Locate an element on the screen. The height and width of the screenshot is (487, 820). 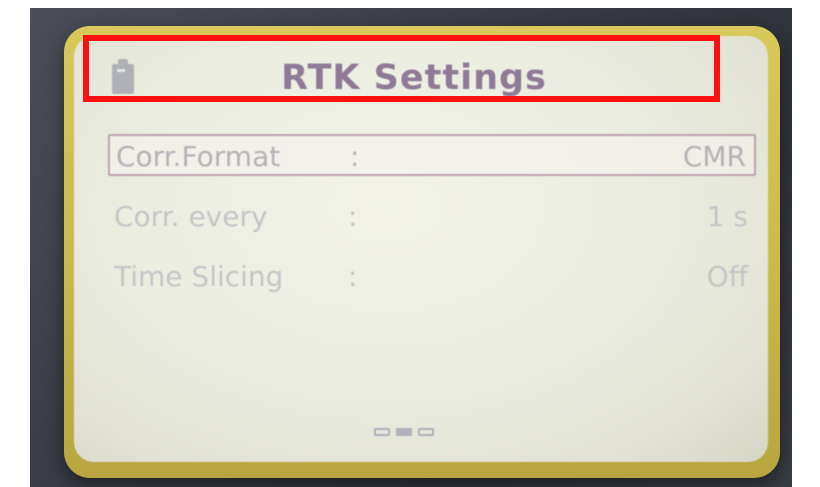
setting-value: 1 s is located at coordinates (727, 216).